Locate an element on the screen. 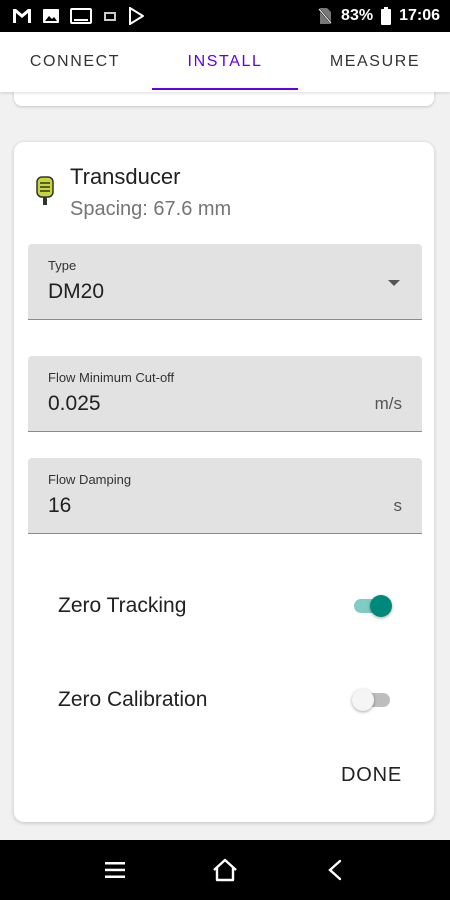 Image resolution: width=450 pixels, height=900 pixels. play-store-icon is located at coordinates (136, 16).